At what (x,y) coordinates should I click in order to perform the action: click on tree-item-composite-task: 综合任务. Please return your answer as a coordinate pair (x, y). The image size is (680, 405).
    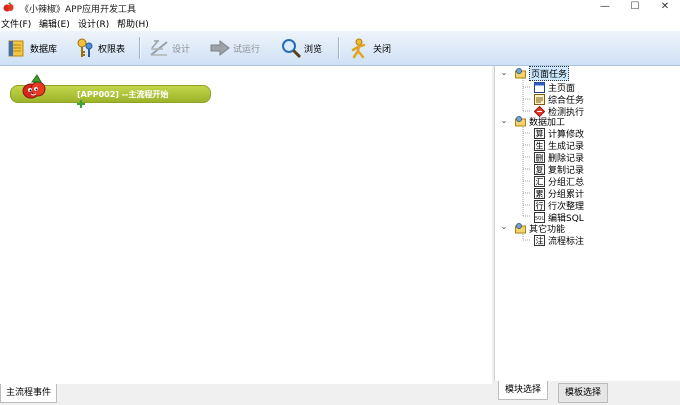
    Looking at the image, I should click on (559, 99).